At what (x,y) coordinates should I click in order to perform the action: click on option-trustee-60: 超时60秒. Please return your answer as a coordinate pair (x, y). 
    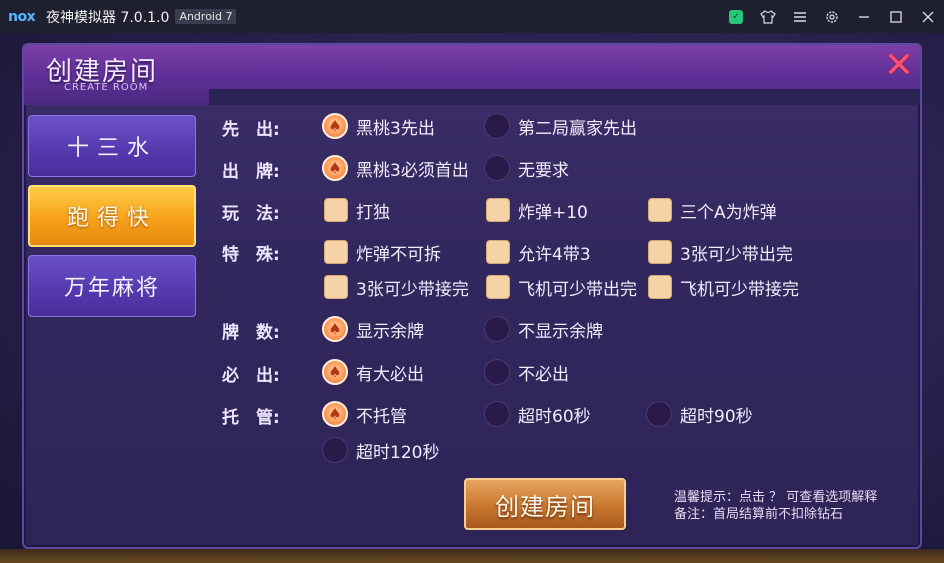
    Looking at the image, I should click on (537, 414).